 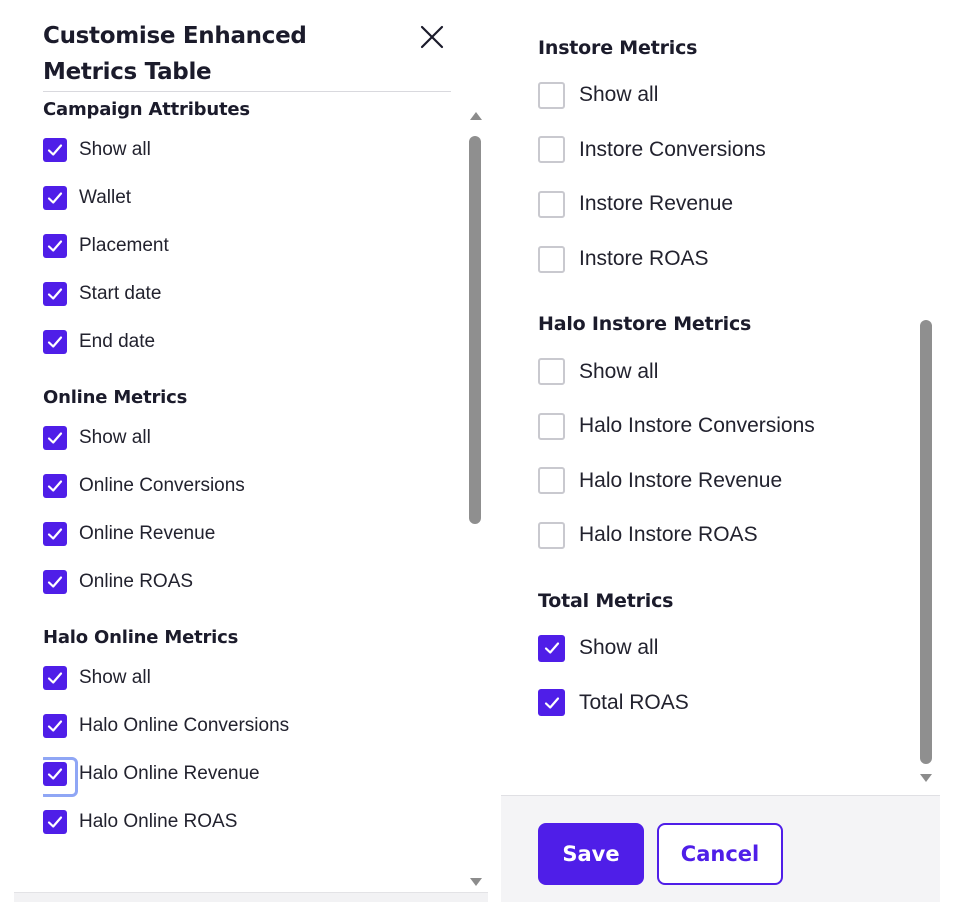 I want to click on section-title: Total Metrics, so click(x=606, y=600).